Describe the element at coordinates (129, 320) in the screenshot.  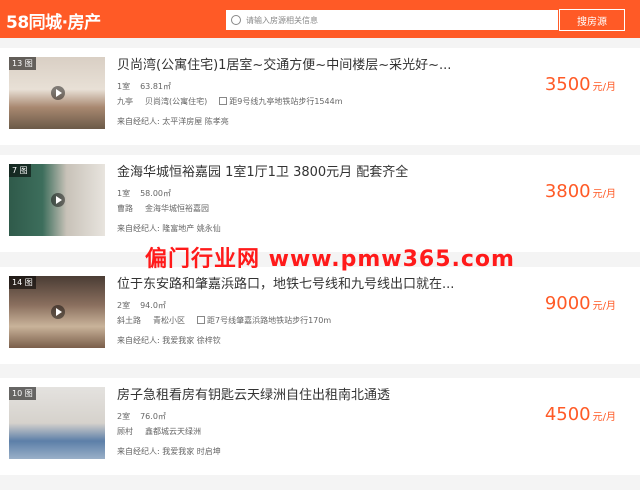
I see `district-link: 斜土路` at that location.